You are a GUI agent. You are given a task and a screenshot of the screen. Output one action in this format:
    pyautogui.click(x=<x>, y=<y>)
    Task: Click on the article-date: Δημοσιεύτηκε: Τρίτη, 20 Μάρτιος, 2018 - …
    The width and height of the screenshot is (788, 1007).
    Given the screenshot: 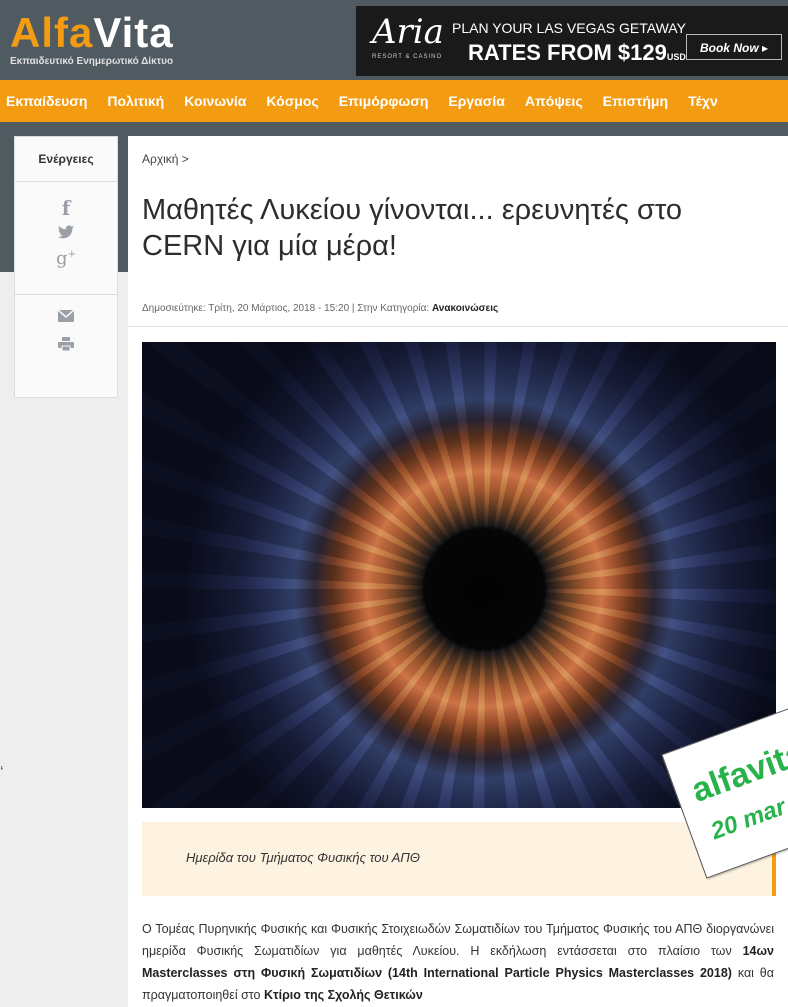 What is the action you would take?
    pyautogui.click(x=286, y=308)
    